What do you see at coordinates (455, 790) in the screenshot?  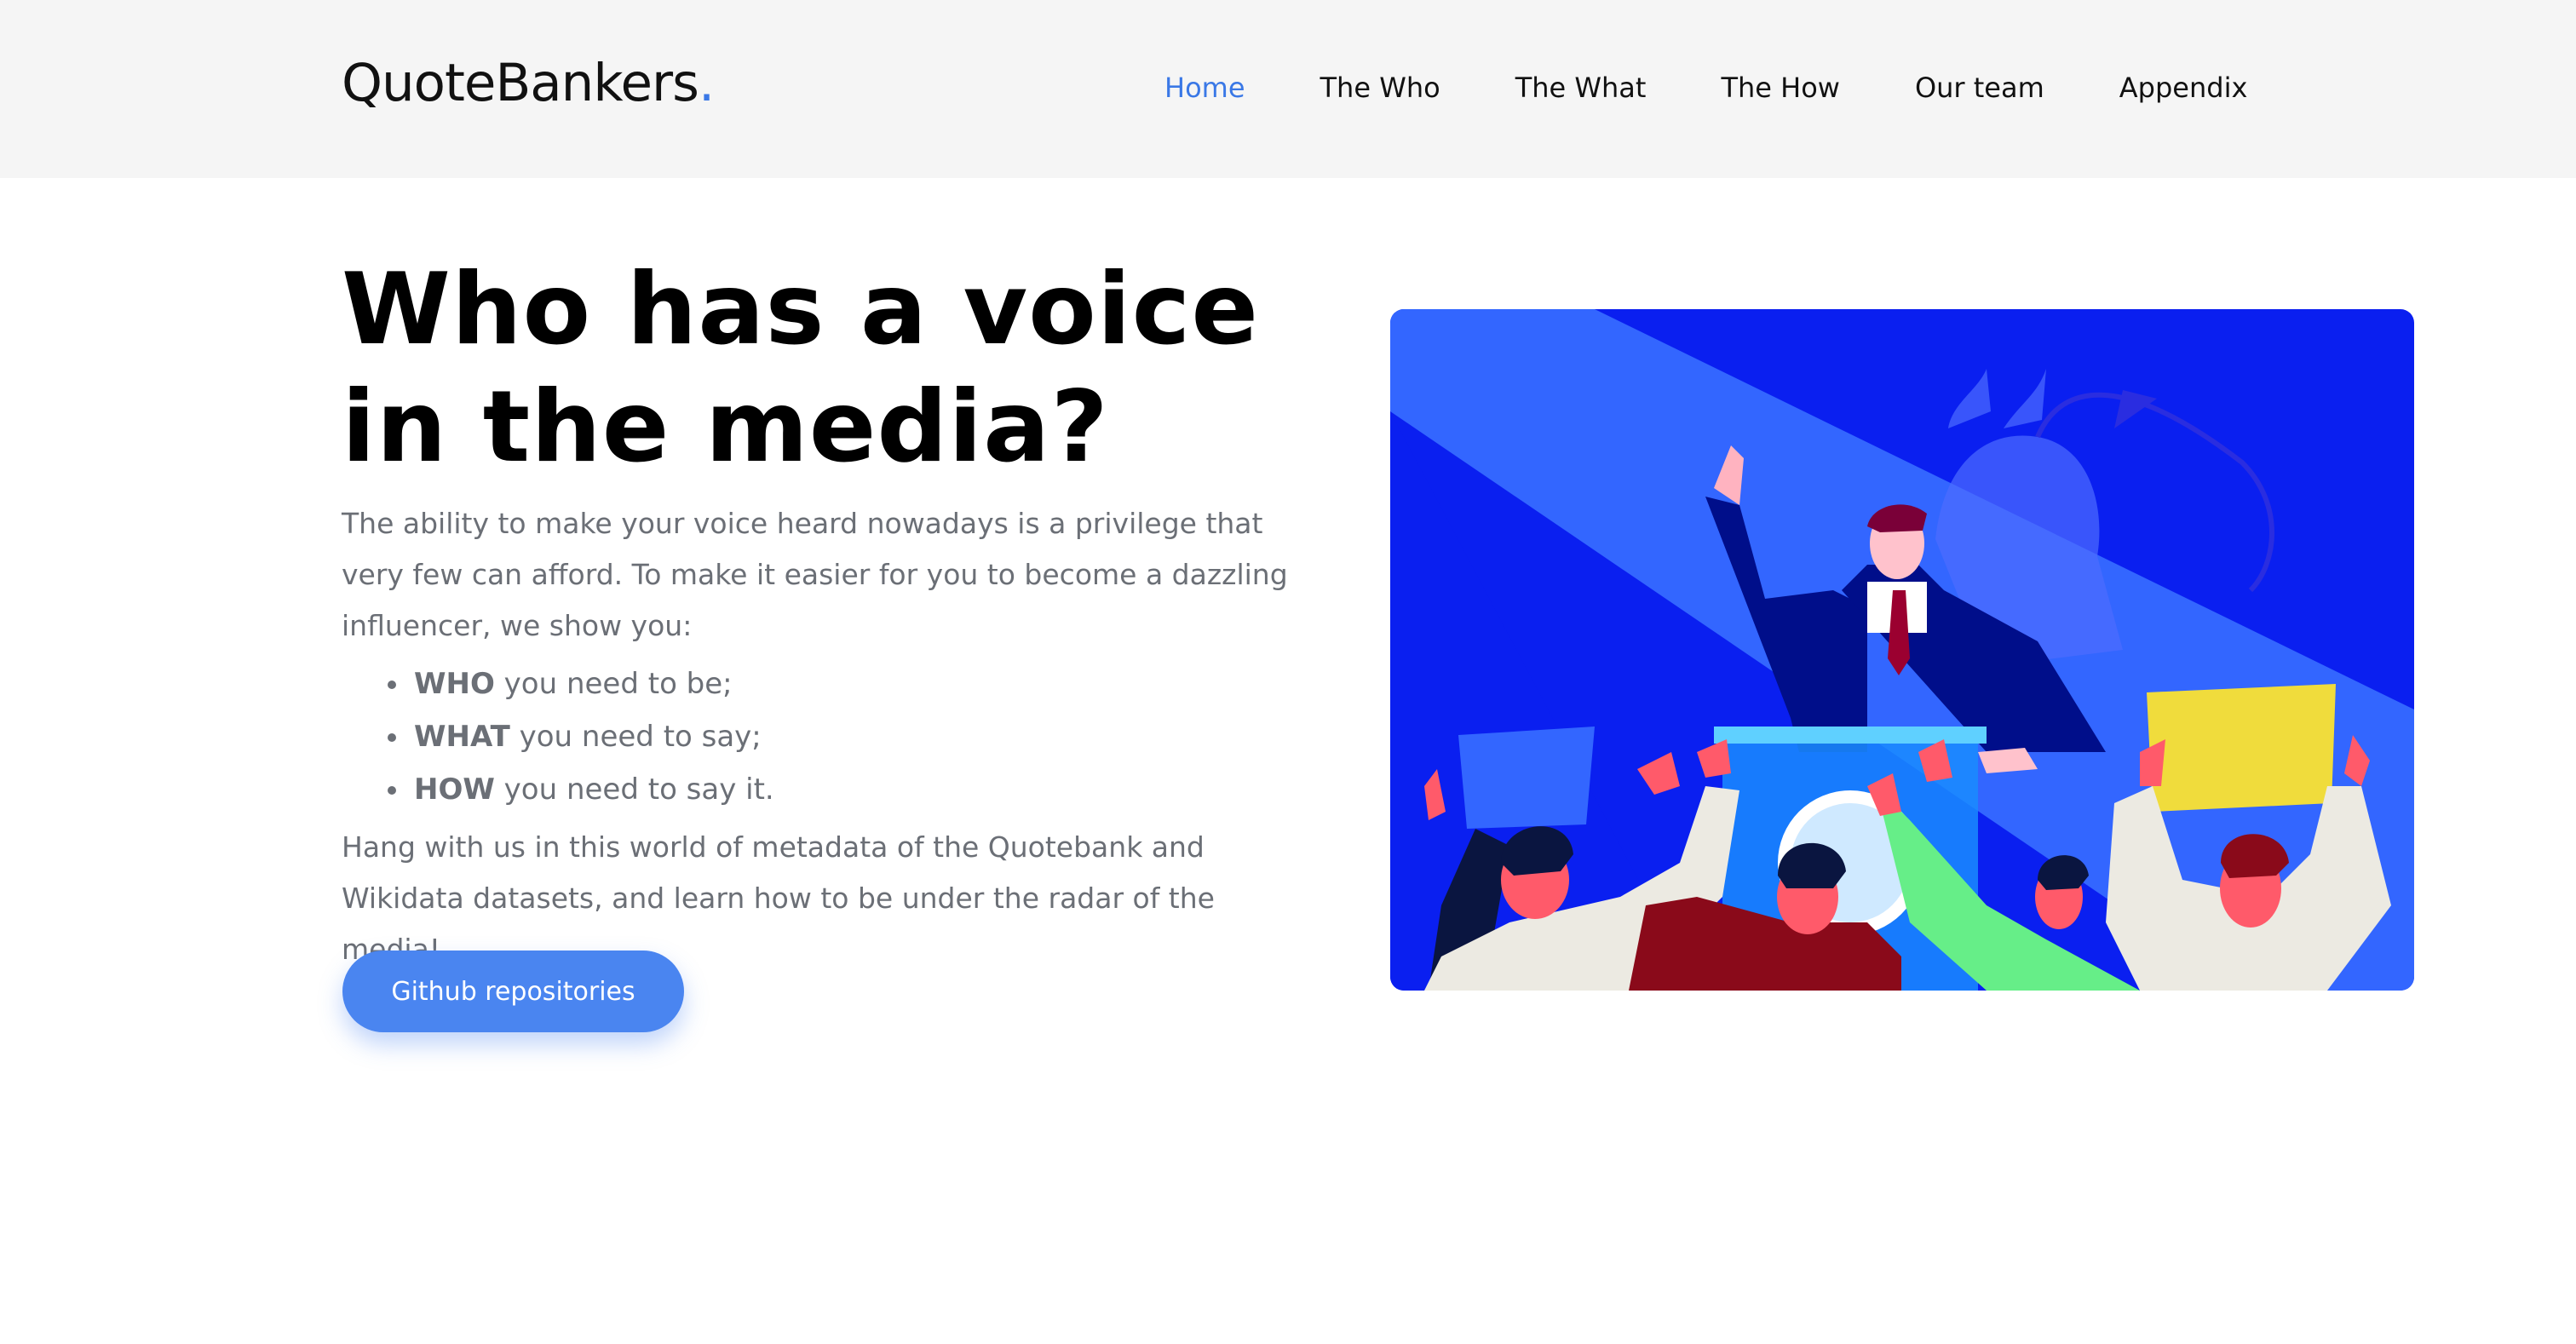 I see `bullet-how-bold: HOW` at bounding box center [455, 790].